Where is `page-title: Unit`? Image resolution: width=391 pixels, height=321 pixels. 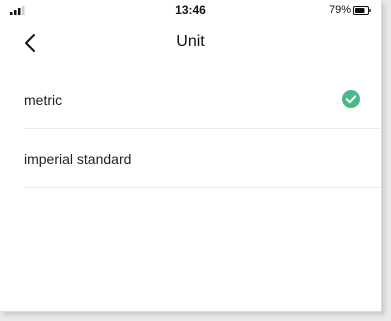 page-title: Unit is located at coordinates (190, 41).